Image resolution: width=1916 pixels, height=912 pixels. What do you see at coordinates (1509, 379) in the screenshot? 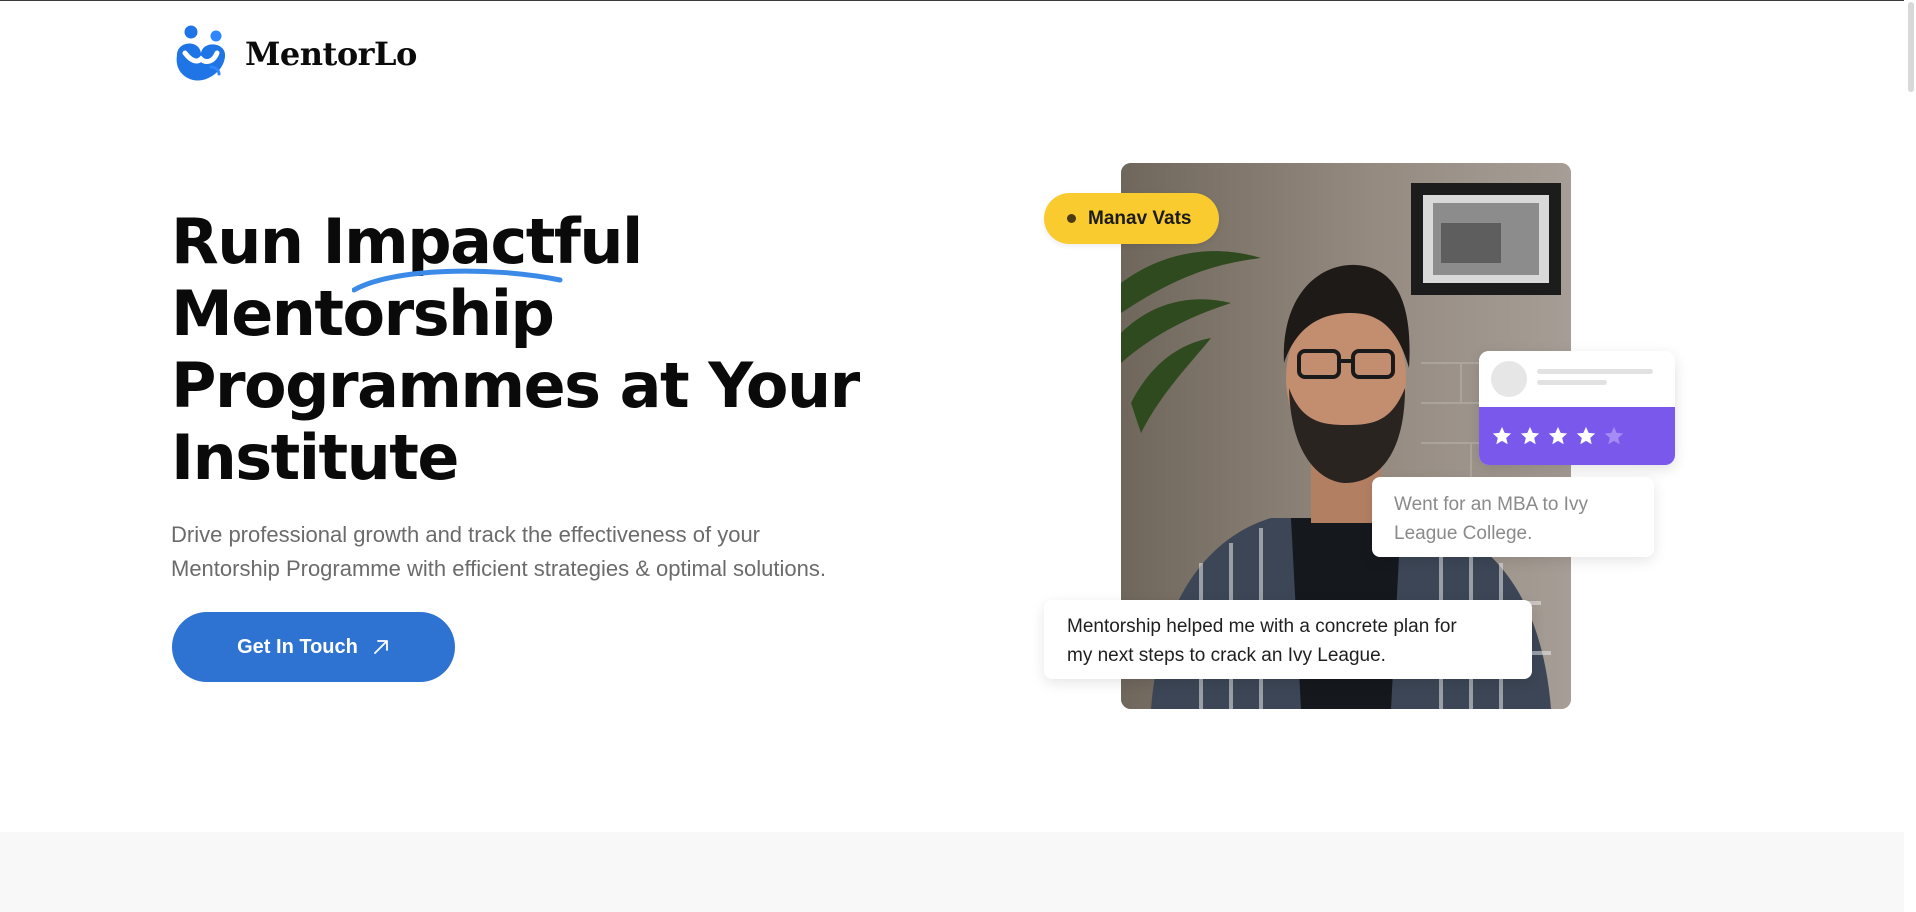
I see `avatar-placeholder` at bounding box center [1509, 379].